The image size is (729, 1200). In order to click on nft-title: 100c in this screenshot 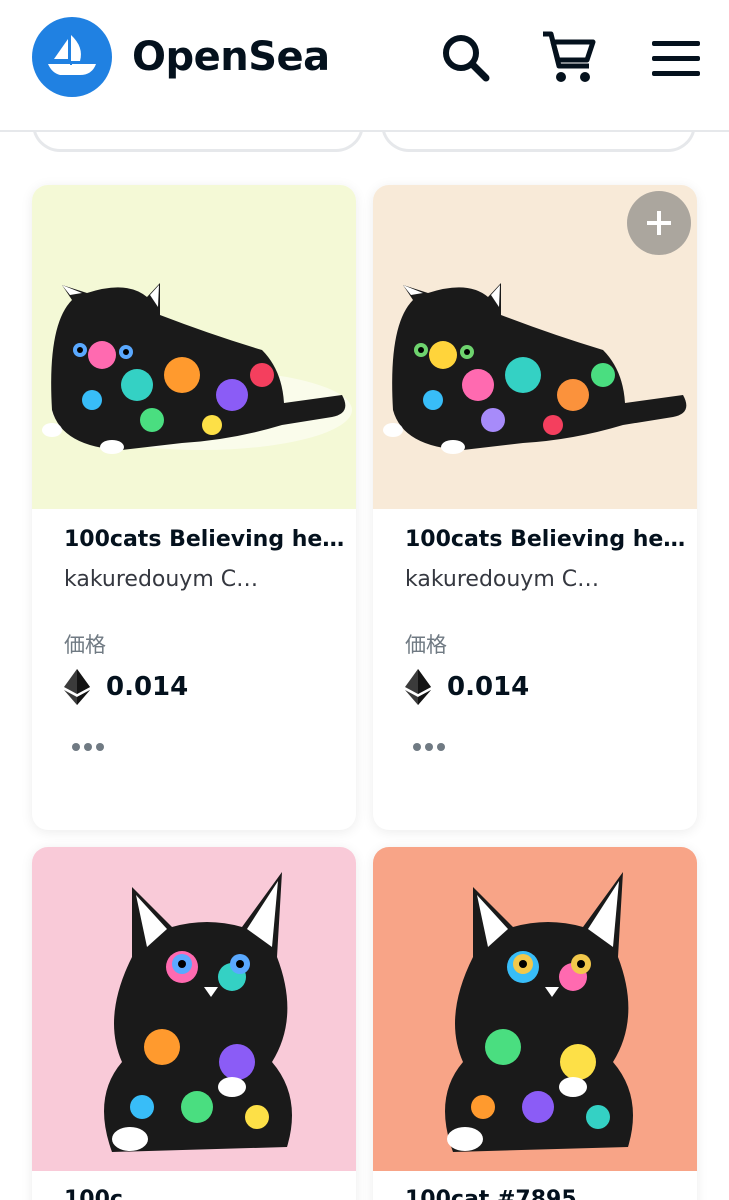, I will do `click(93, 1193)`.